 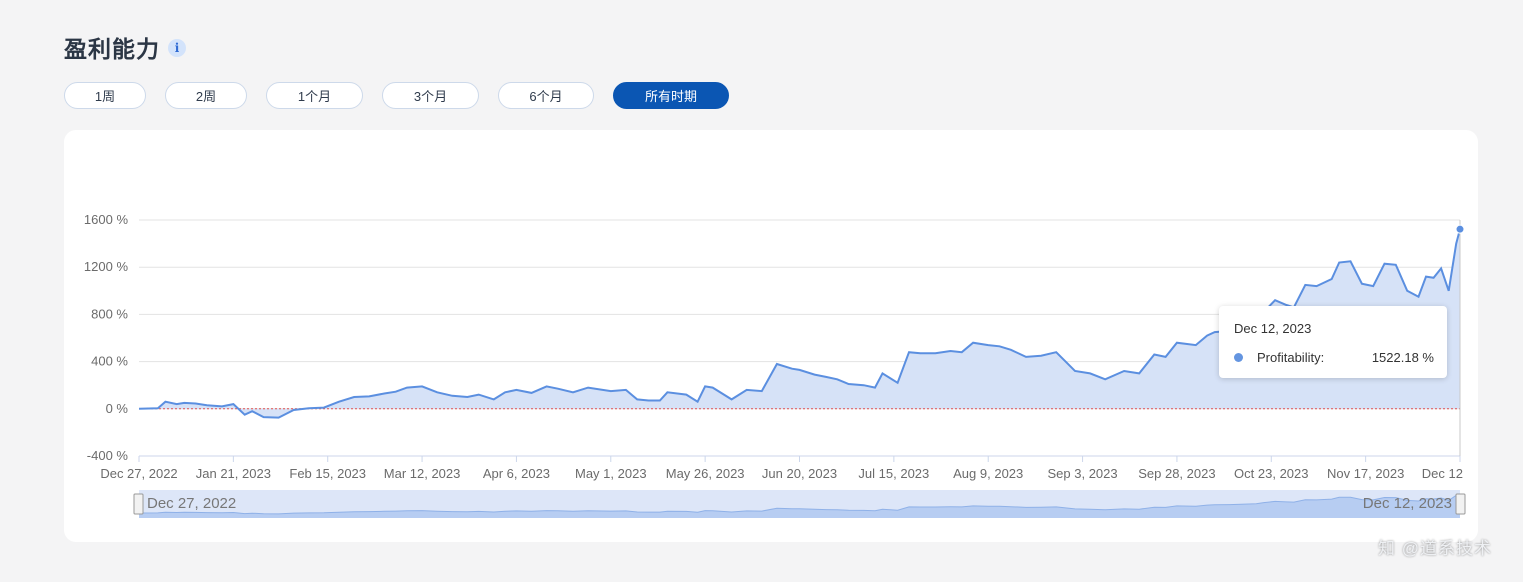 I want to click on tooltip-series-name: Profitability:, so click(x=1291, y=357).